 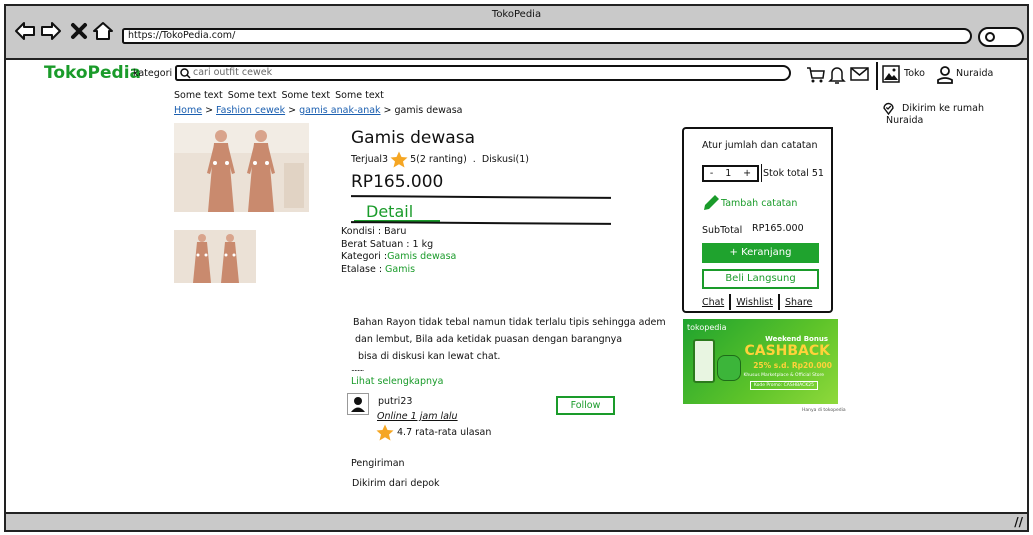 I want to click on avatar, so click(x=358, y=404).